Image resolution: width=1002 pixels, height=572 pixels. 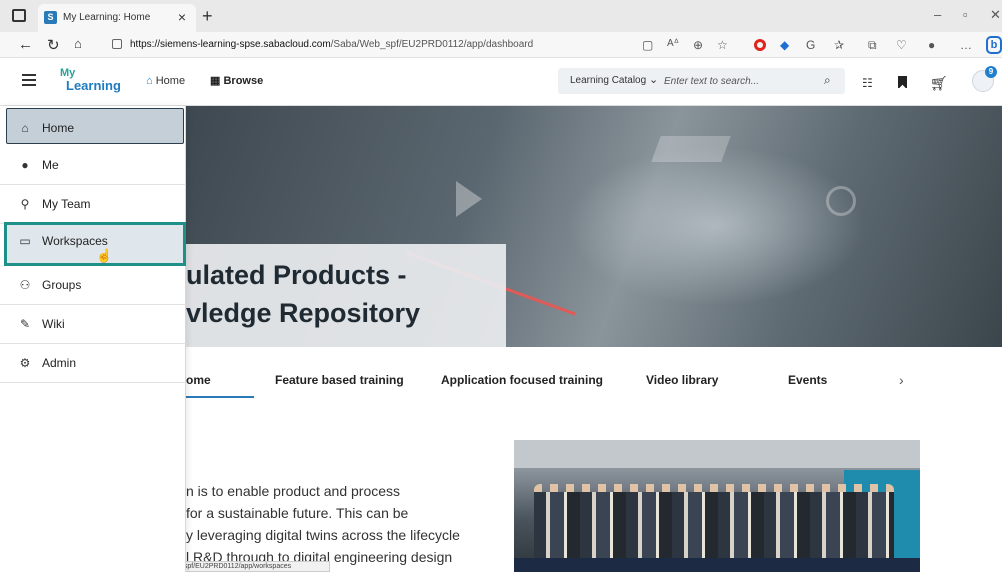 What do you see at coordinates (93, 204) in the screenshot?
I see `sidebar-item-my-team: ⚲ My Team` at bounding box center [93, 204].